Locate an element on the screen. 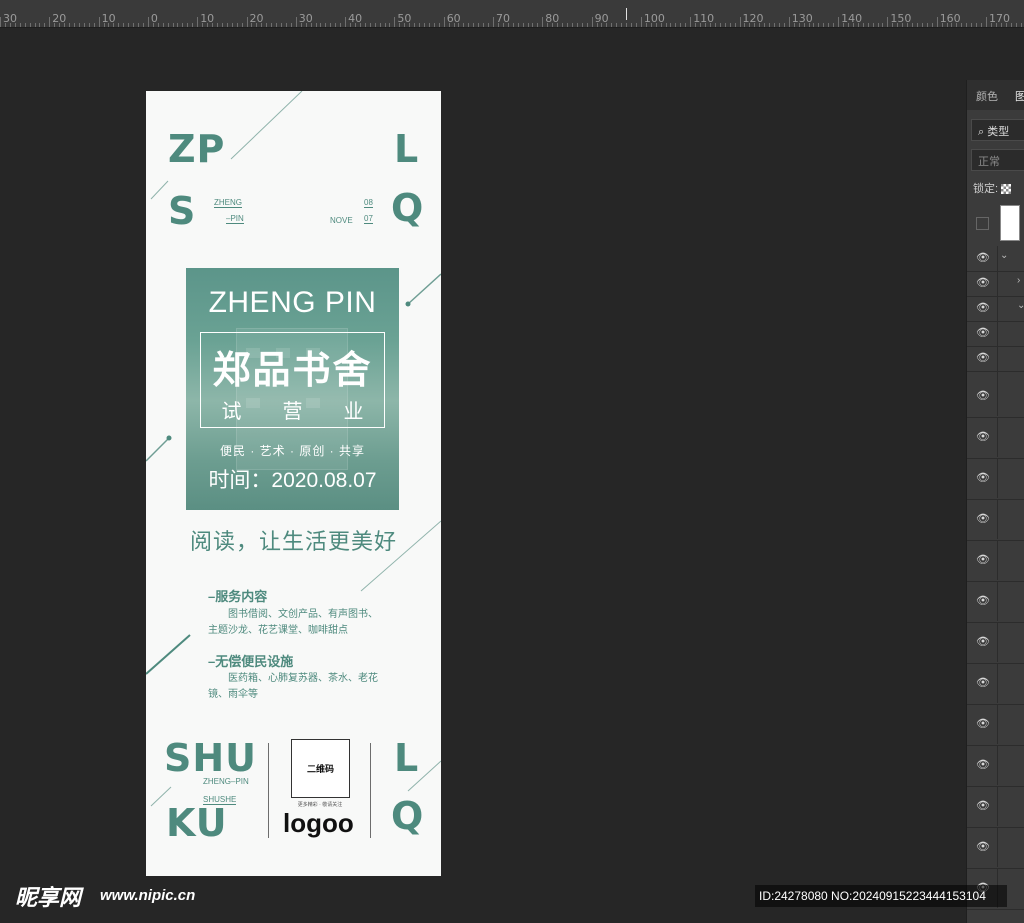 The image size is (1024, 923). lock-transparency-icon is located at coordinates (1006, 189).